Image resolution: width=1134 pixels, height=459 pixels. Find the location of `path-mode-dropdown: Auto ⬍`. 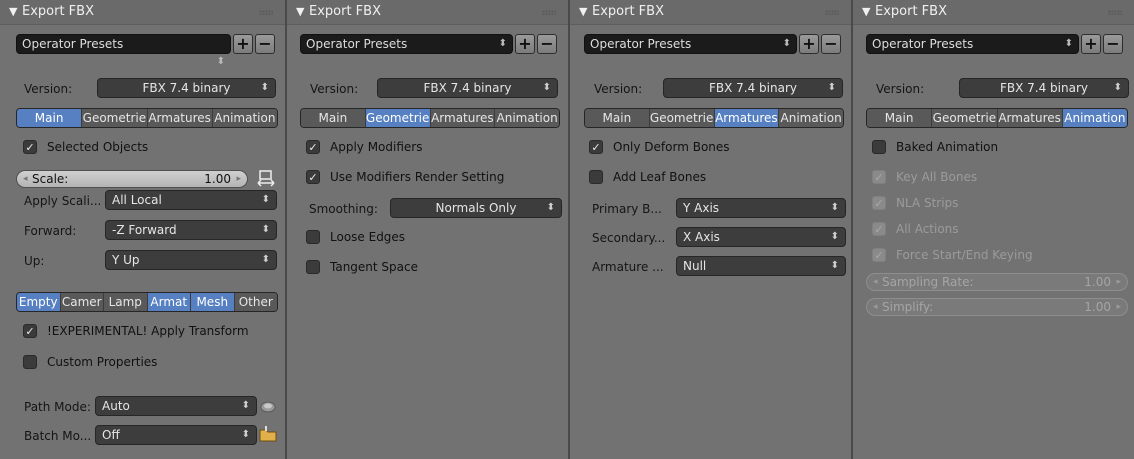

path-mode-dropdown: Auto ⬍ is located at coordinates (176, 406).